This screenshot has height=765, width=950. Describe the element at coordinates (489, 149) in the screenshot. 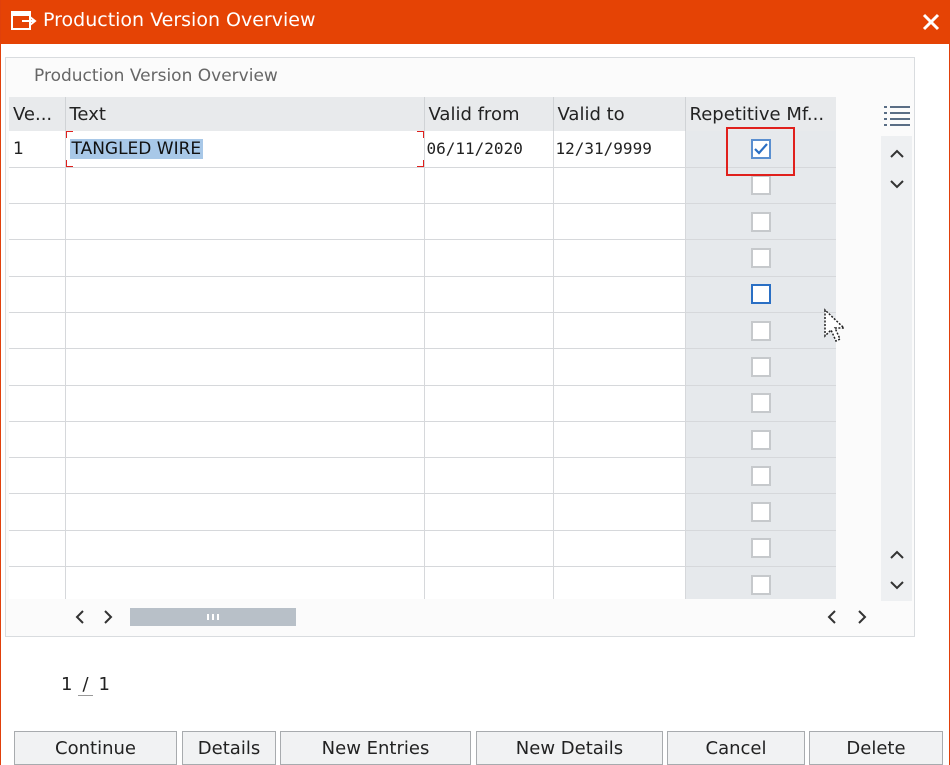

I see `valid-from-cell: 06/11/2020` at that location.